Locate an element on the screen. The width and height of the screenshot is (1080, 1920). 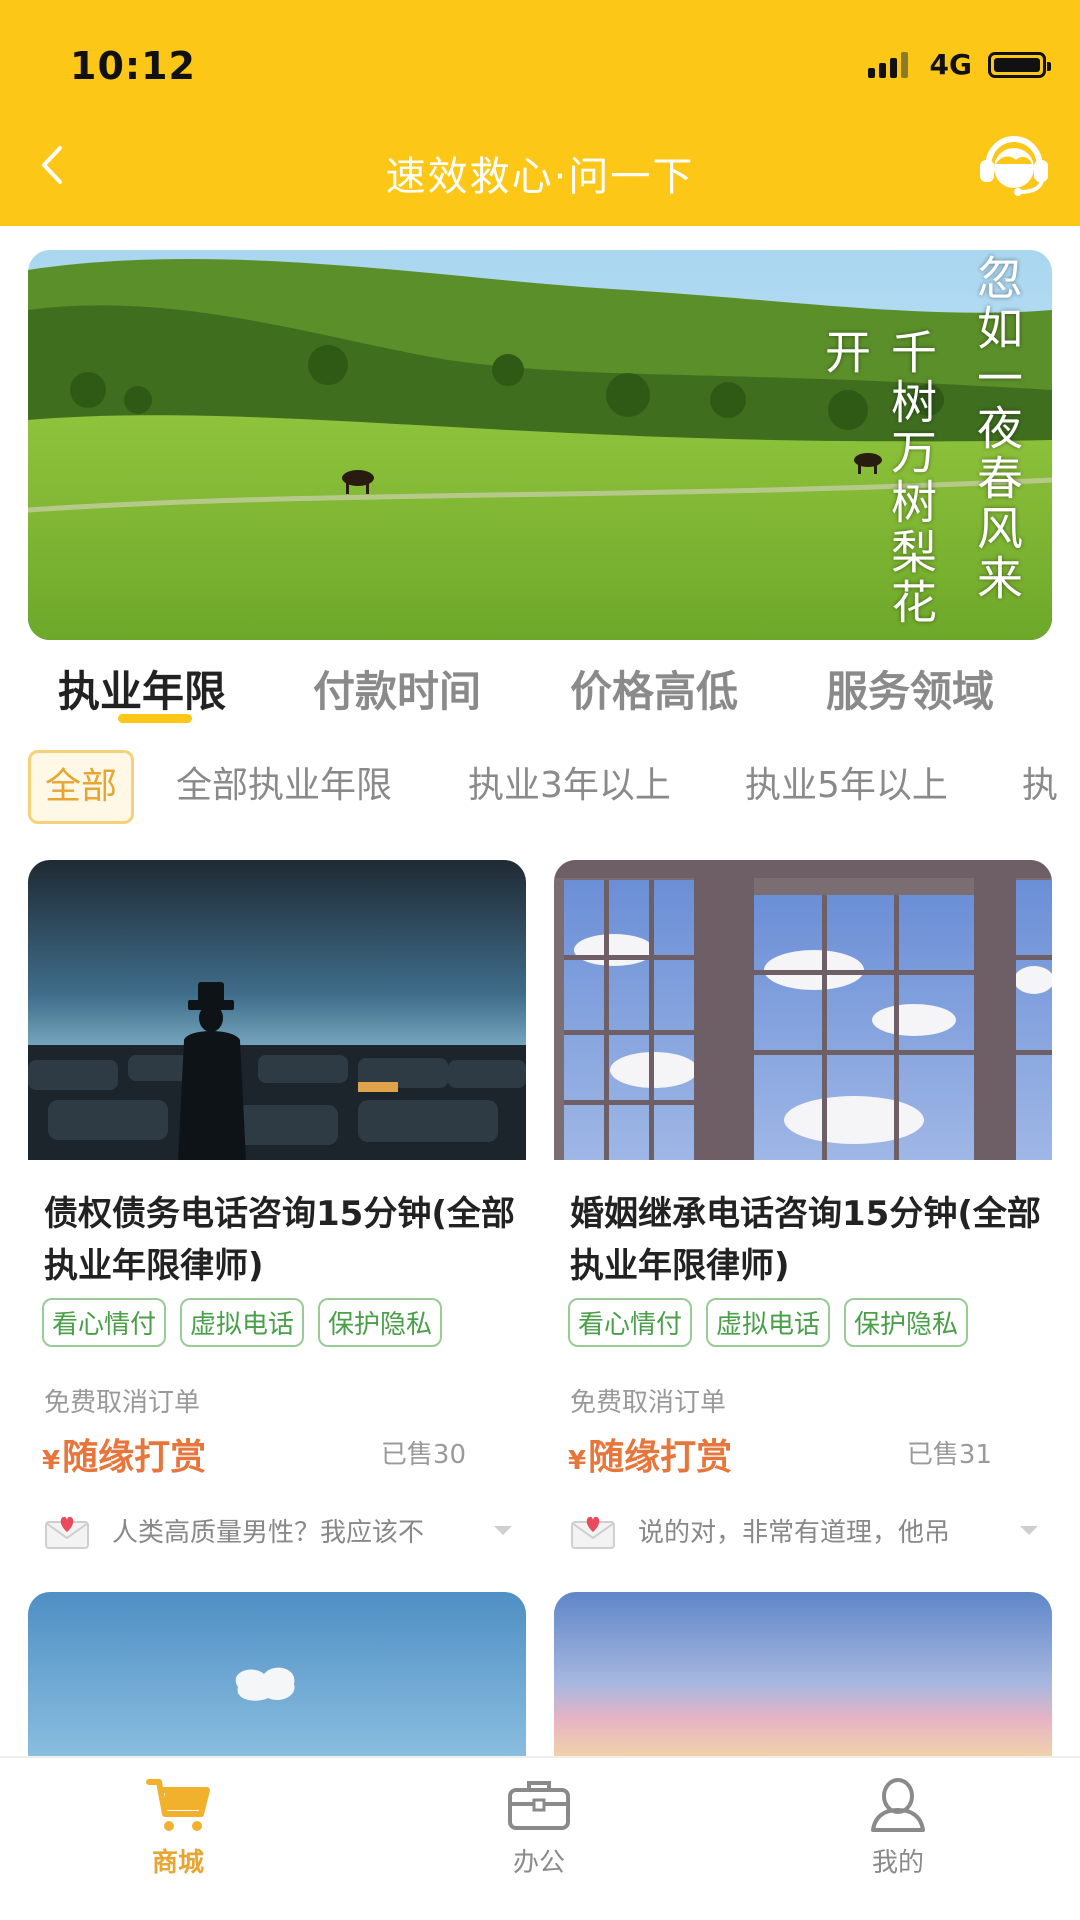
cart-icon is located at coordinates (178, 1805).